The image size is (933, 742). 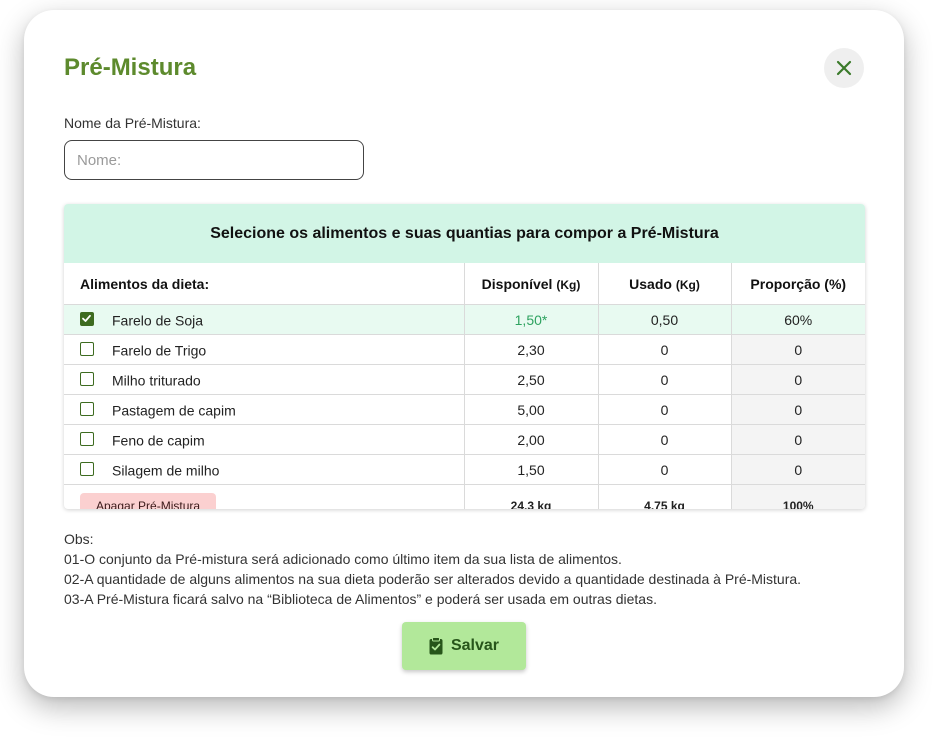 I want to click on table-footer-row: Apagar Pré-Mistura 24,3 kg 4,75 kg 100%, so click(x=464, y=496).